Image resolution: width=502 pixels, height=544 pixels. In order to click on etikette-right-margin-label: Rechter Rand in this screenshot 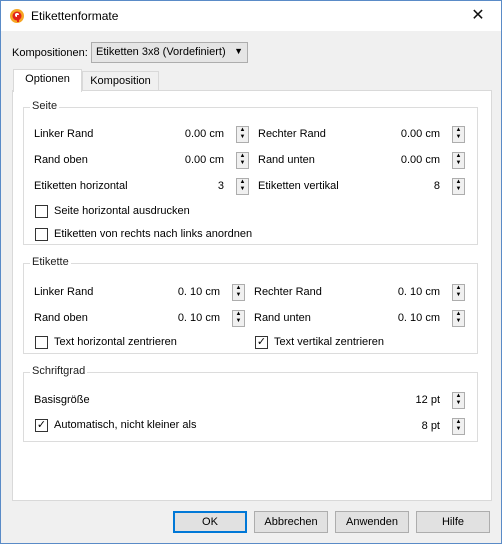, I will do `click(288, 292)`.